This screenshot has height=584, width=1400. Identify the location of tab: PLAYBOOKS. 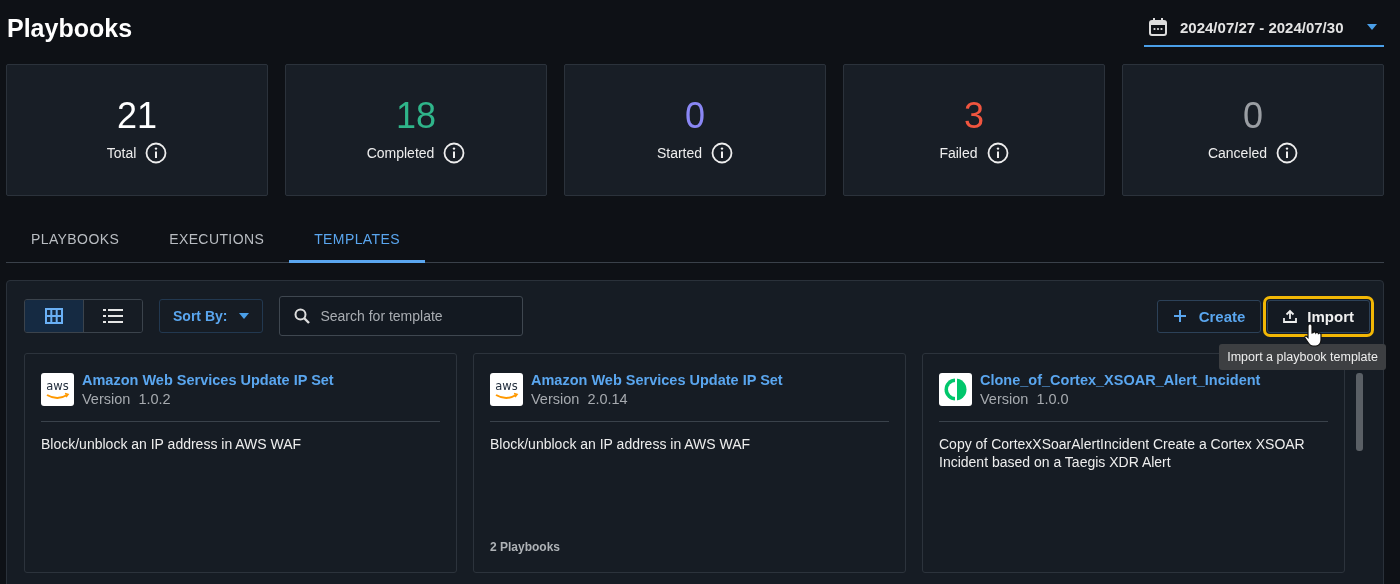
(75, 238).